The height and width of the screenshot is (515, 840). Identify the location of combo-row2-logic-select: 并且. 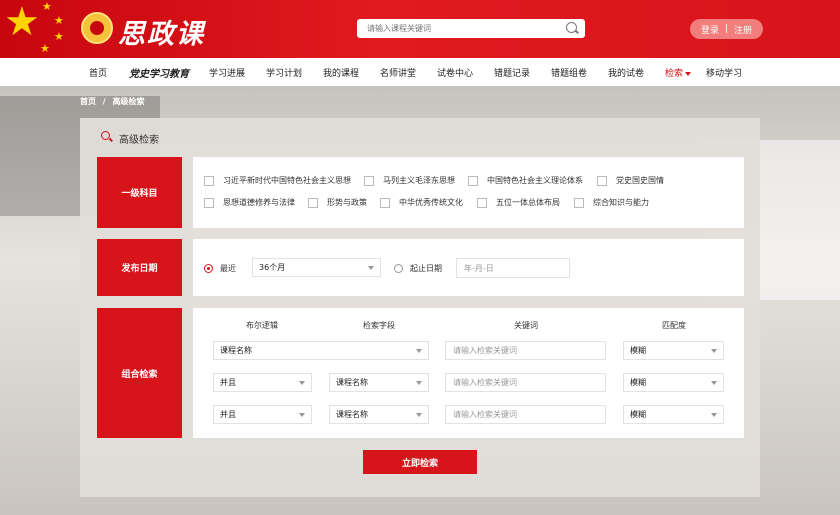
(262, 382).